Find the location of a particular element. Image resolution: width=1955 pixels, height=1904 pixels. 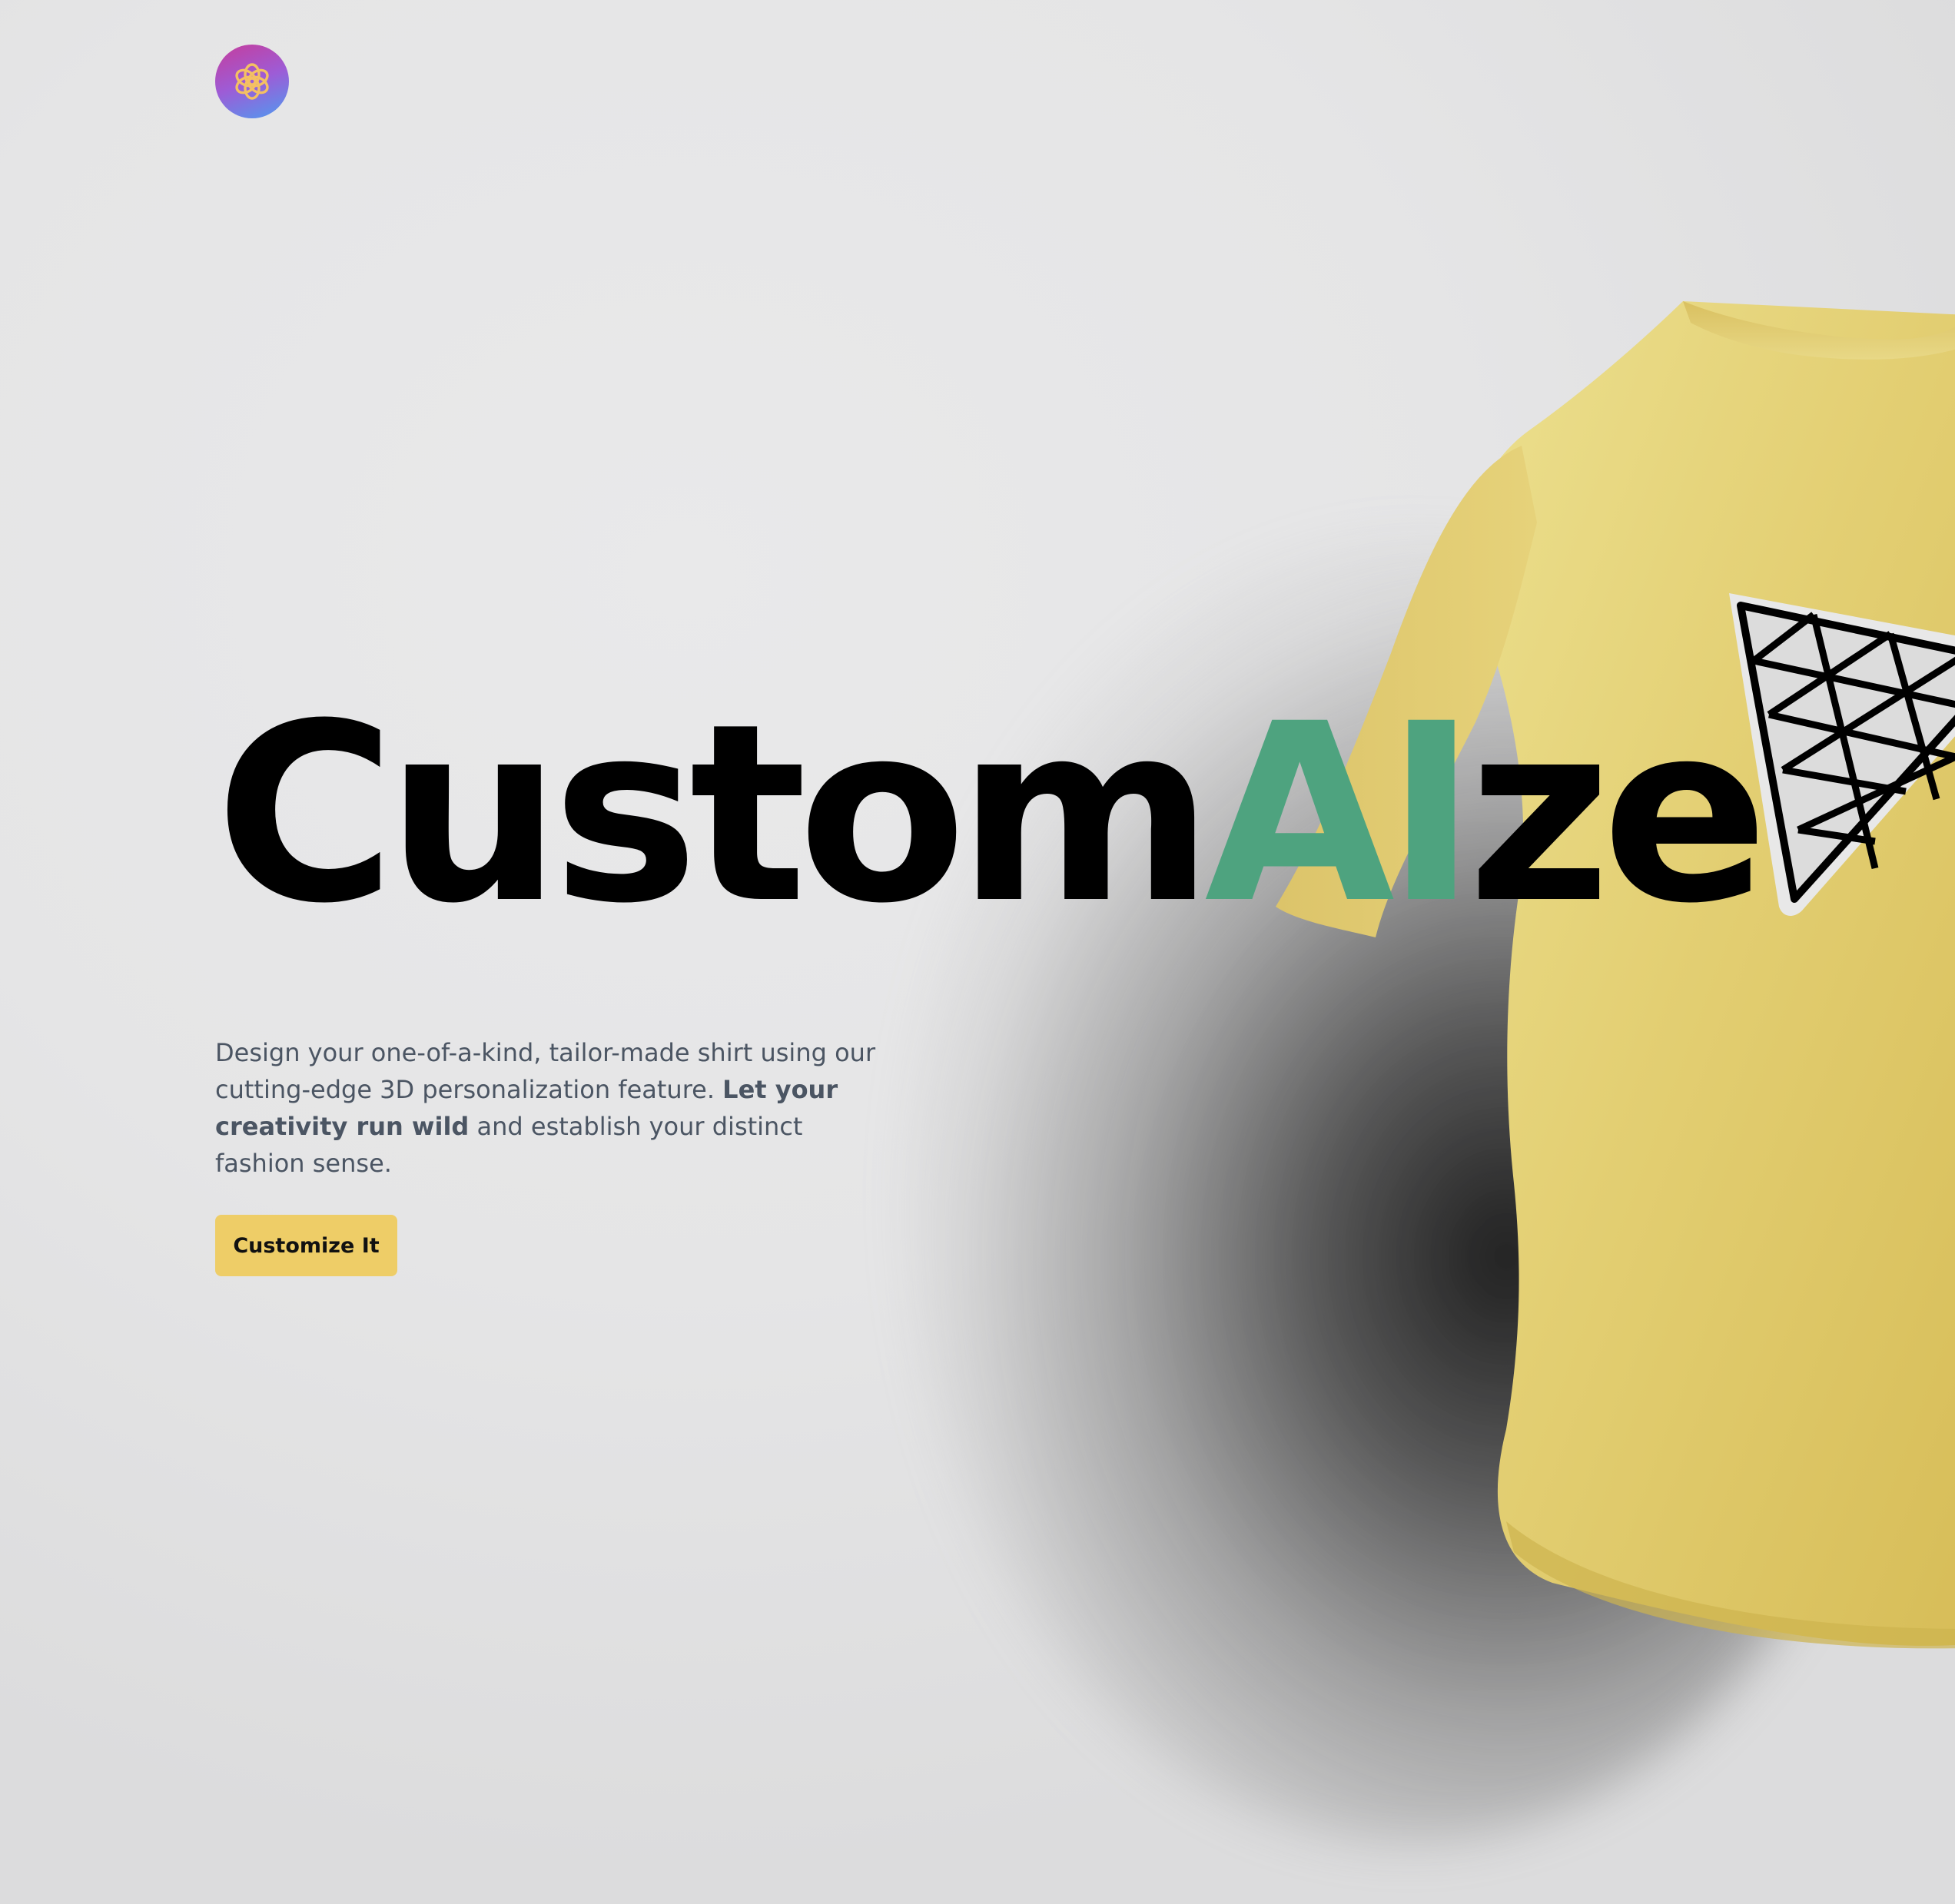

hero-title-part1: Custom is located at coordinates (714, 814).